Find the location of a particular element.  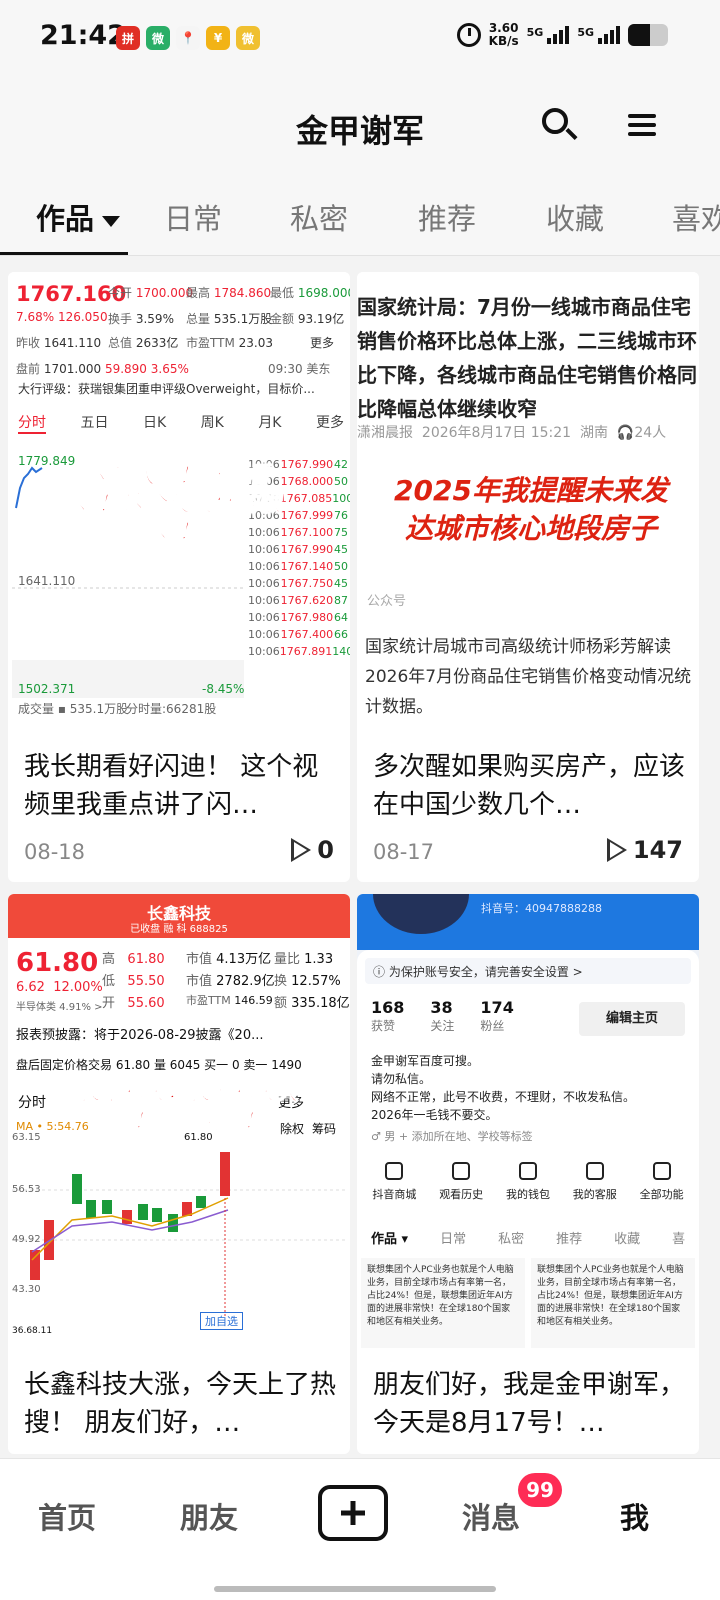

profile-tab: 作品 ▾ is located at coordinates (390, 1239).